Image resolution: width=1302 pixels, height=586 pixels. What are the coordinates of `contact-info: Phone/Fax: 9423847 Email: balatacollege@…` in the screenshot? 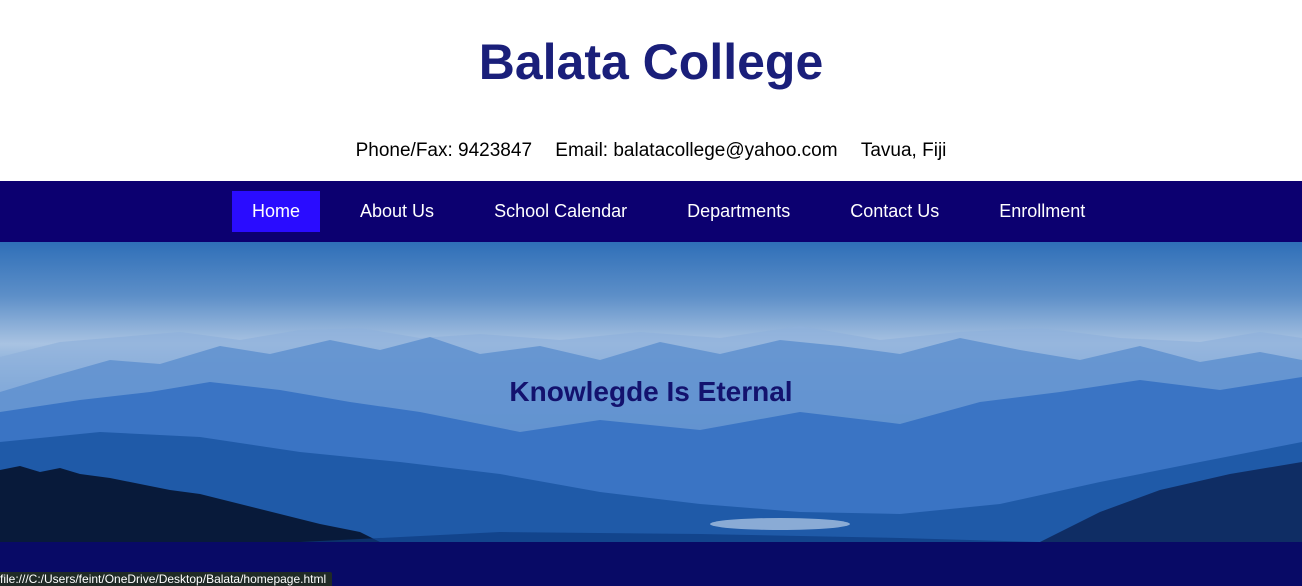 It's located at (651, 151).